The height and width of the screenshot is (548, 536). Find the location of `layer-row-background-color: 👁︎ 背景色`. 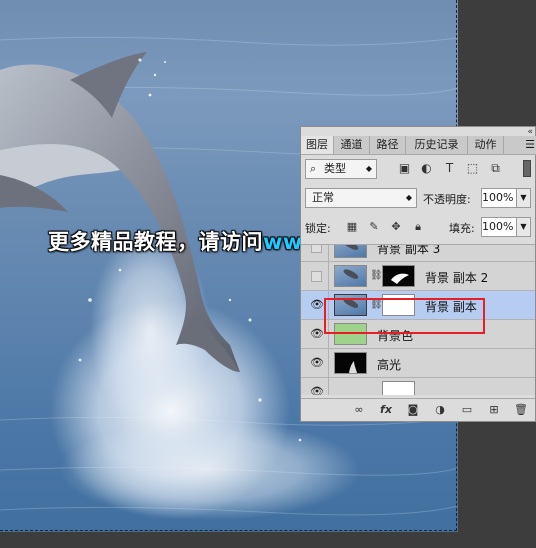

layer-row-background-color: 👁︎ 背景色 is located at coordinates (418, 334).